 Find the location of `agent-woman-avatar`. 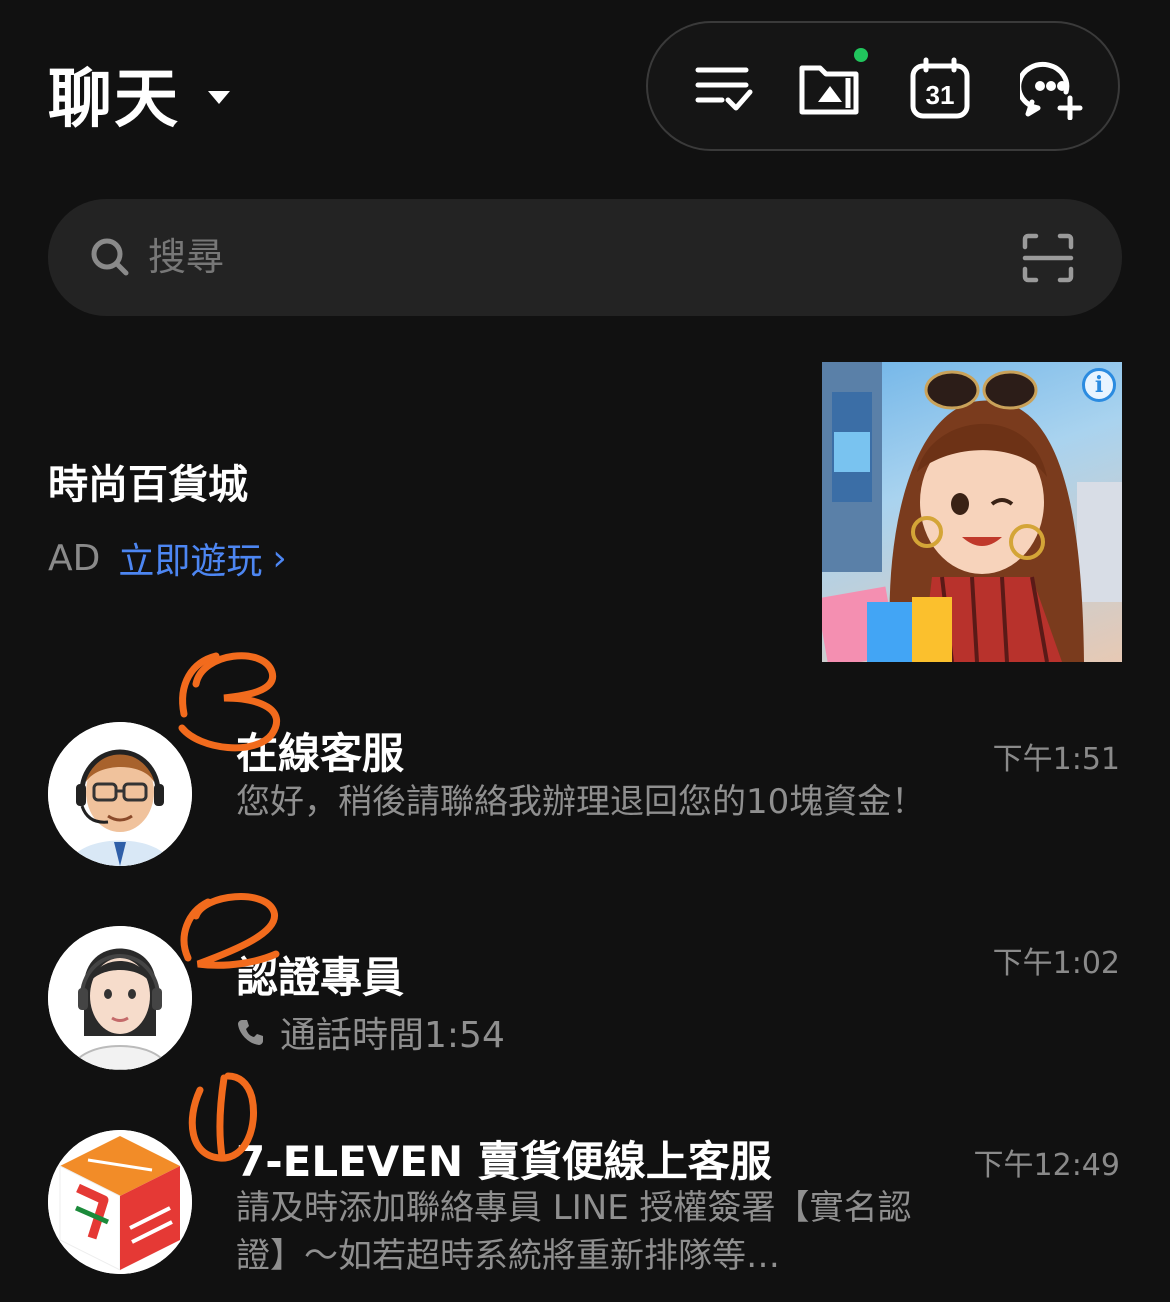

agent-woman-avatar is located at coordinates (120, 998).